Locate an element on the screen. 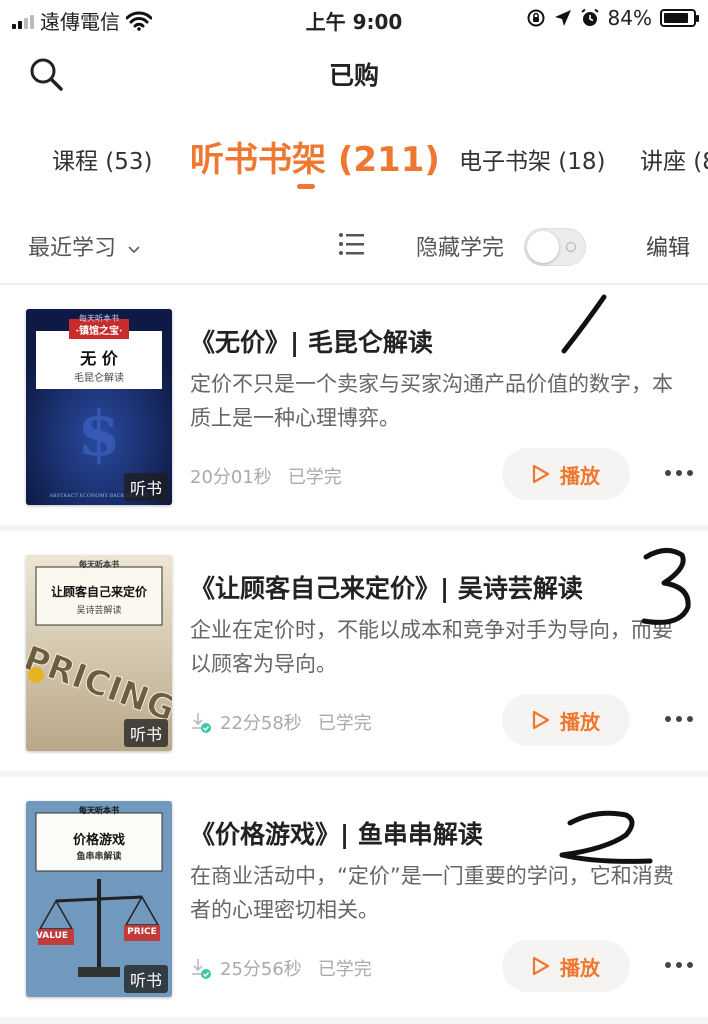 The height and width of the screenshot is (1024, 708). cover-author: 吴诗芸解读 is located at coordinates (99, 611).